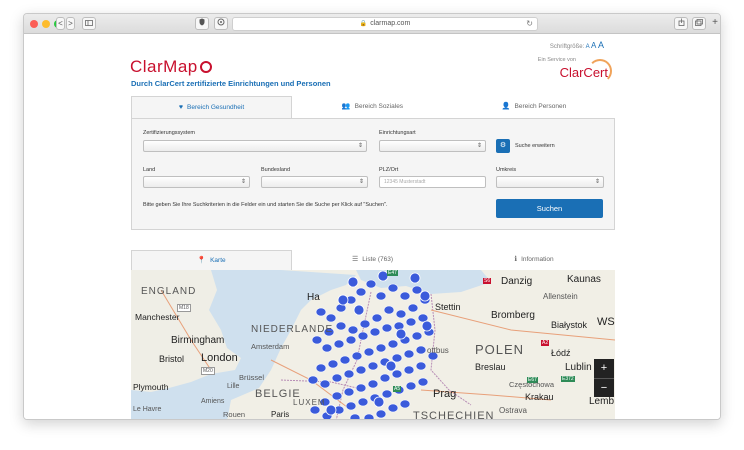  What do you see at coordinates (601, 45) in the screenshot?
I see `font-size-large: A` at bounding box center [601, 45].